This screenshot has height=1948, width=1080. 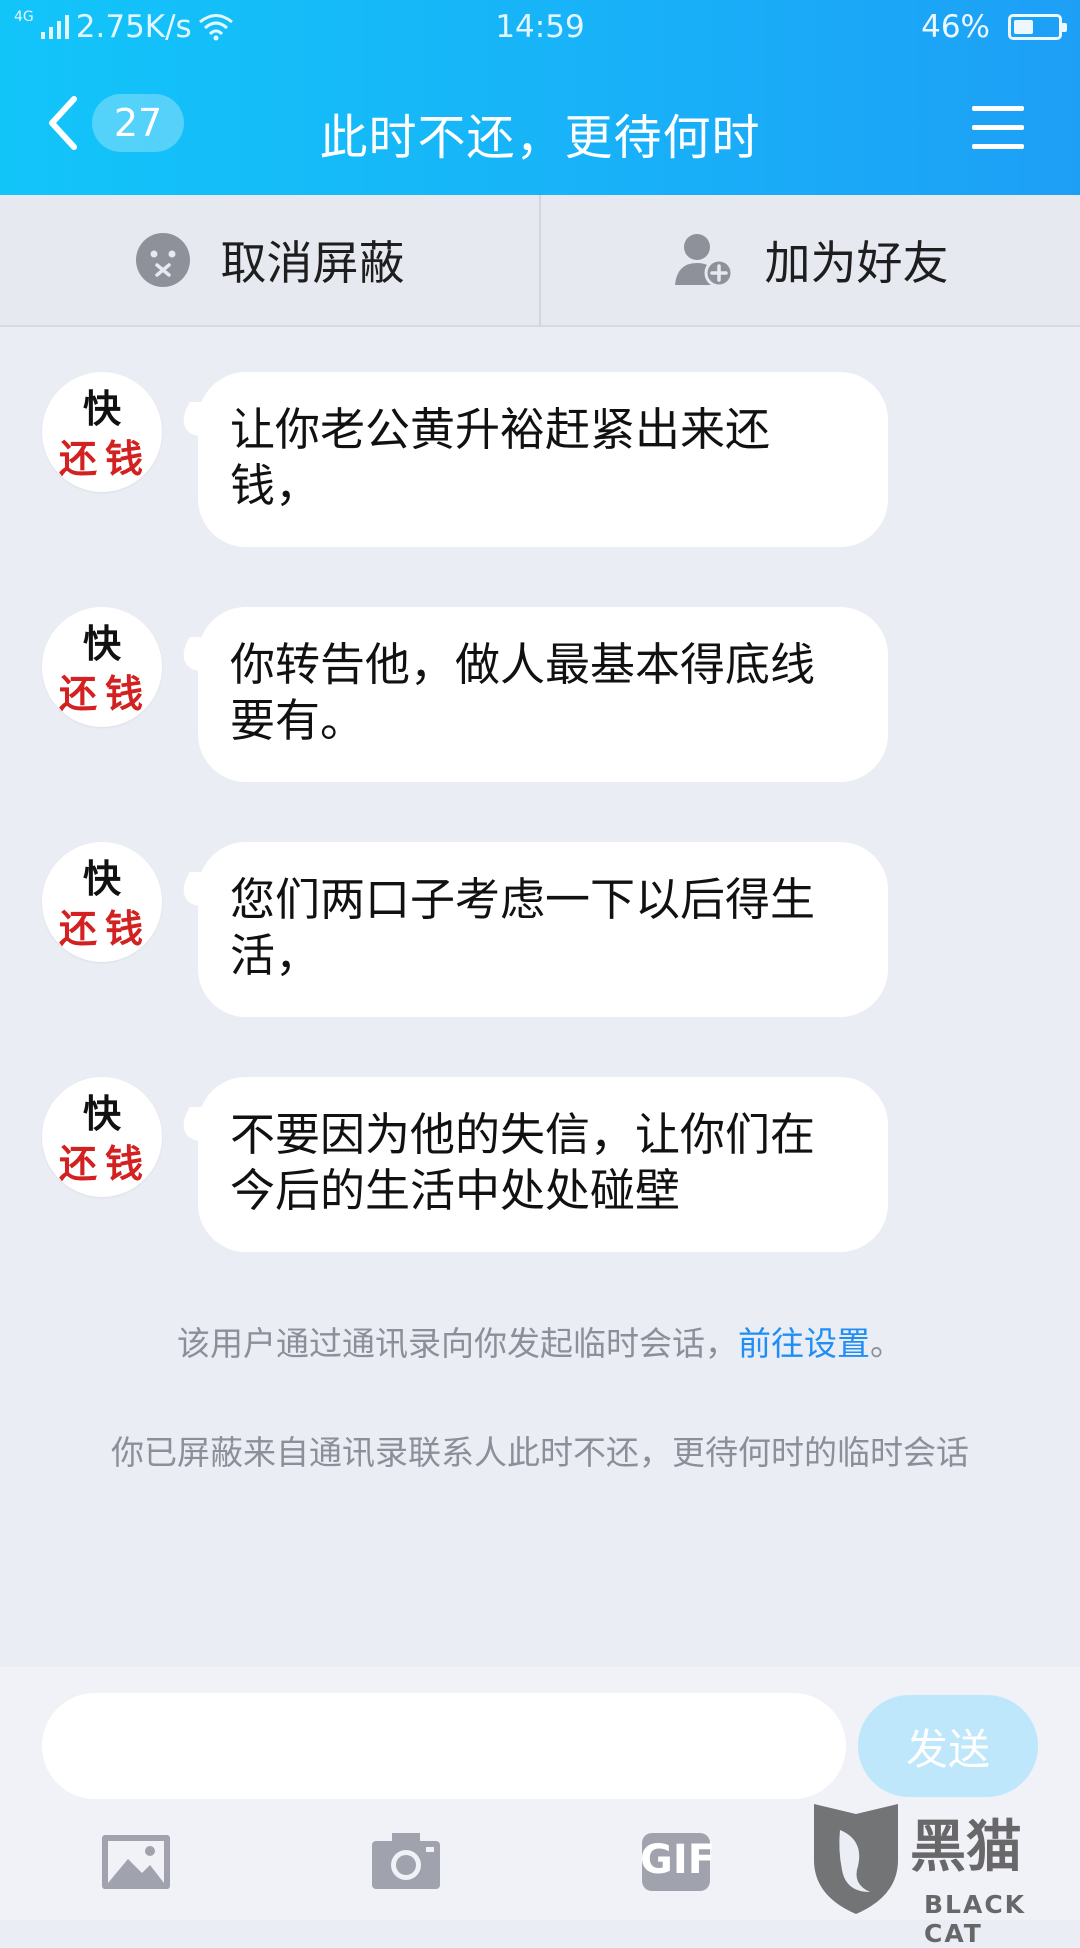 What do you see at coordinates (500, 457) in the screenshot?
I see `message-text: 让你老公黄升裕赶紧出来还钱，` at bounding box center [500, 457].